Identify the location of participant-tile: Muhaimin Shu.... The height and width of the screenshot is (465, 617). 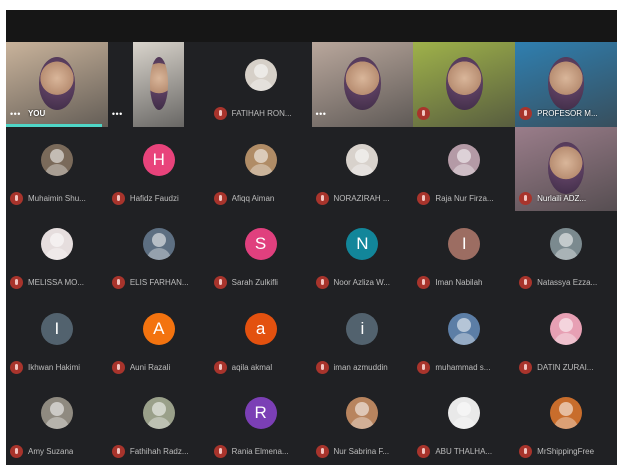
(57, 169).